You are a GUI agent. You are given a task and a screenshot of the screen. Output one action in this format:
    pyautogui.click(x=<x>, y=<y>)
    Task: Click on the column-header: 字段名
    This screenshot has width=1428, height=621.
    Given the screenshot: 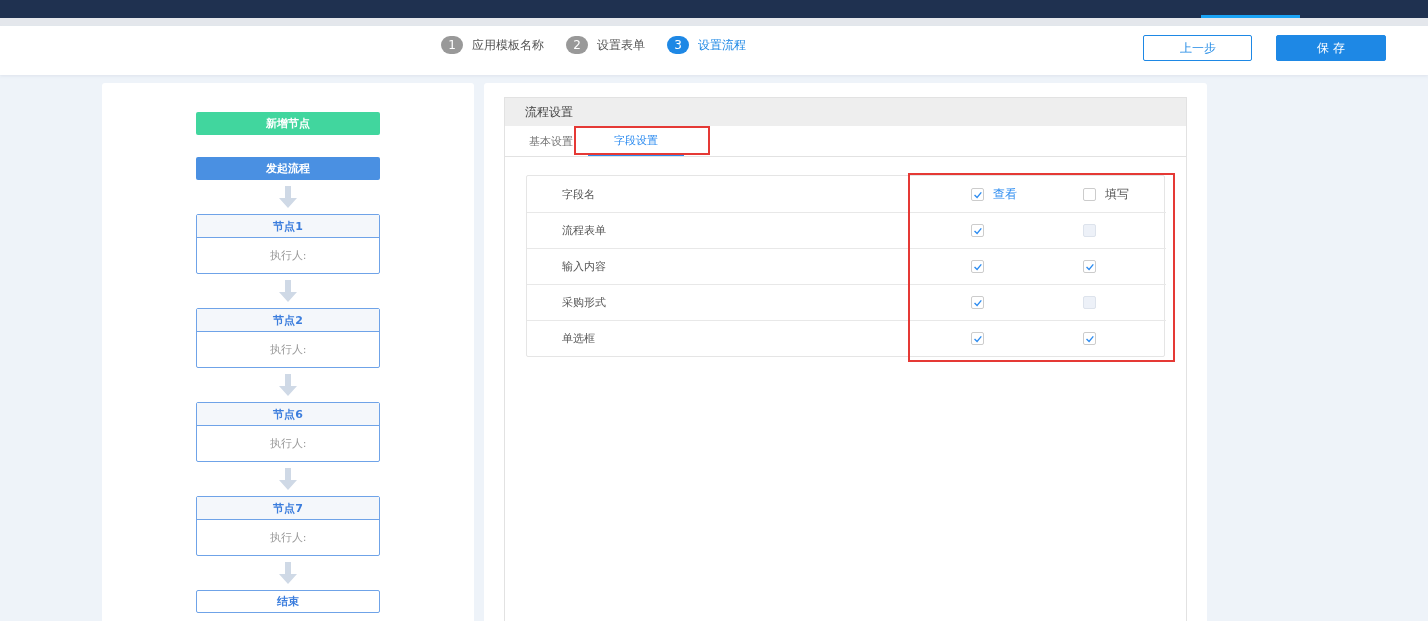 What is the action you would take?
    pyautogui.click(x=578, y=194)
    